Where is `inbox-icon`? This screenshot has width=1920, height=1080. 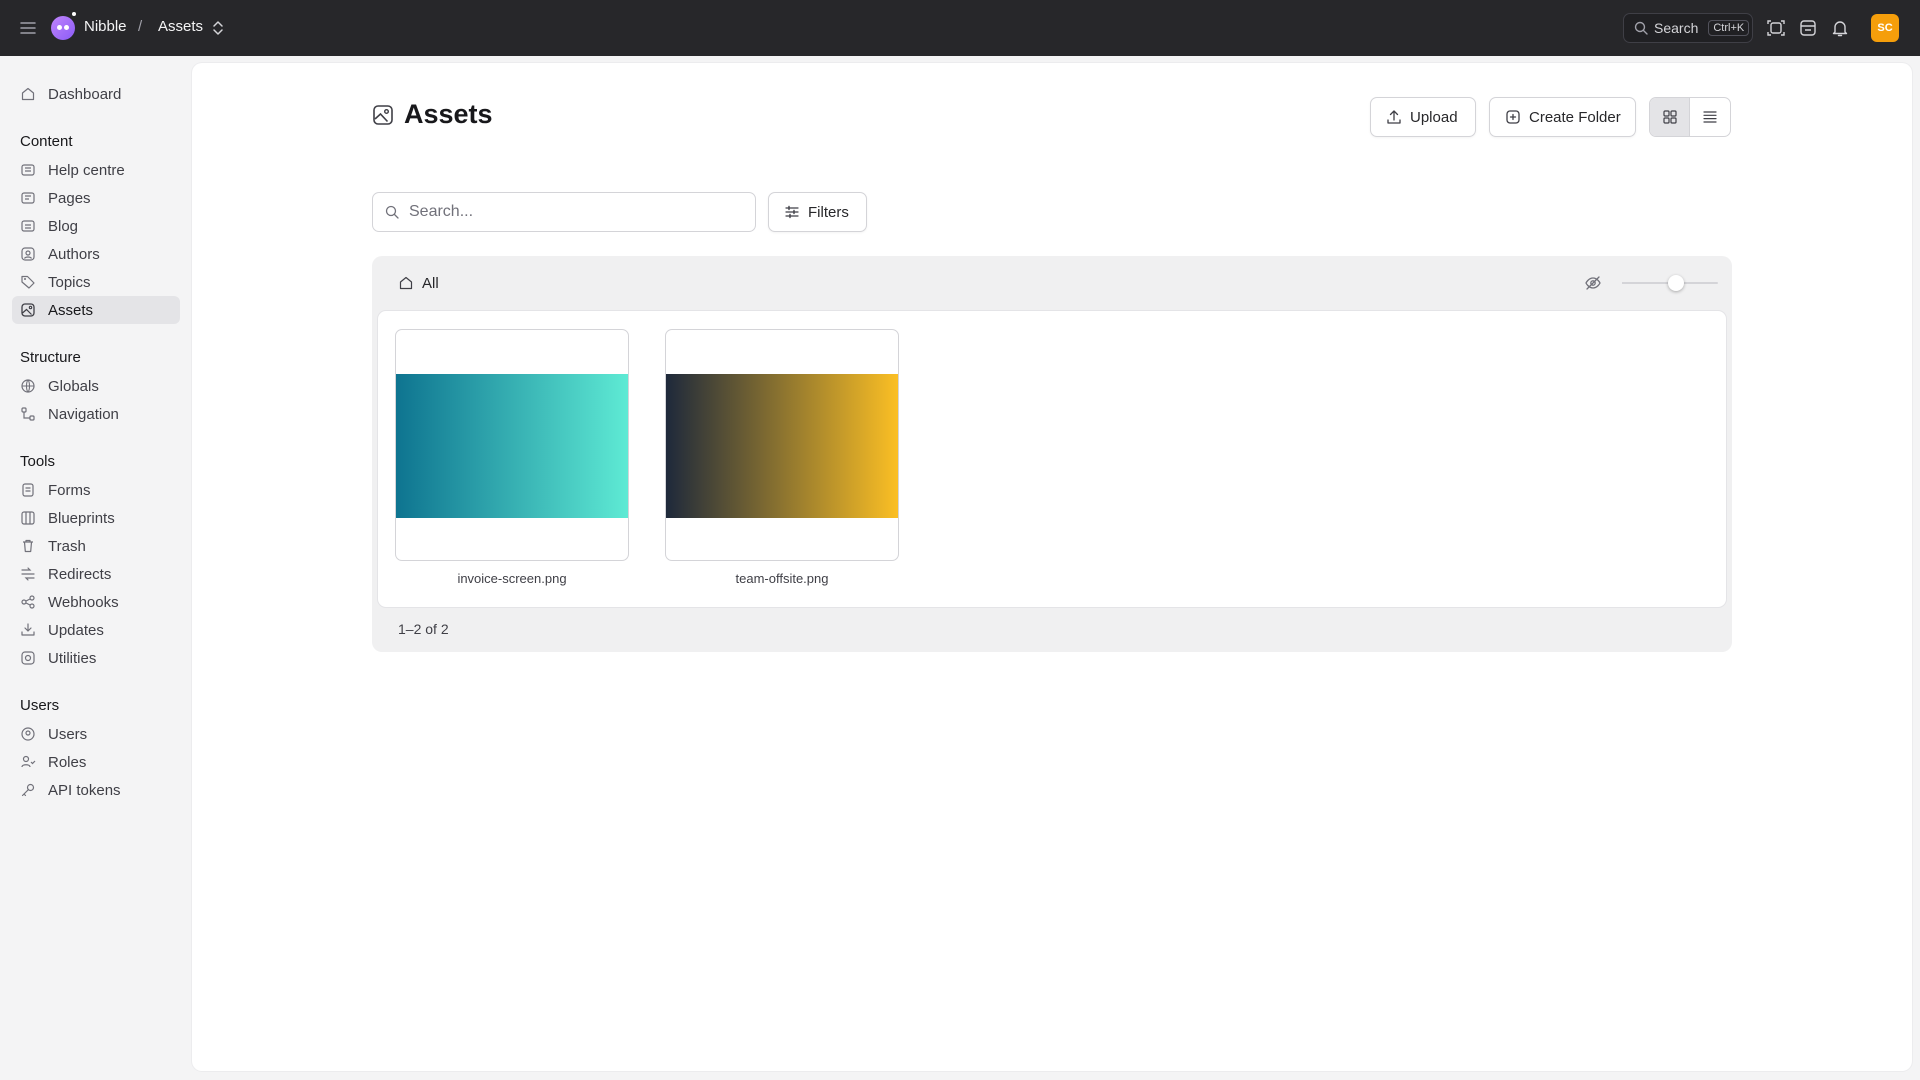 inbox-icon is located at coordinates (1808, 28).